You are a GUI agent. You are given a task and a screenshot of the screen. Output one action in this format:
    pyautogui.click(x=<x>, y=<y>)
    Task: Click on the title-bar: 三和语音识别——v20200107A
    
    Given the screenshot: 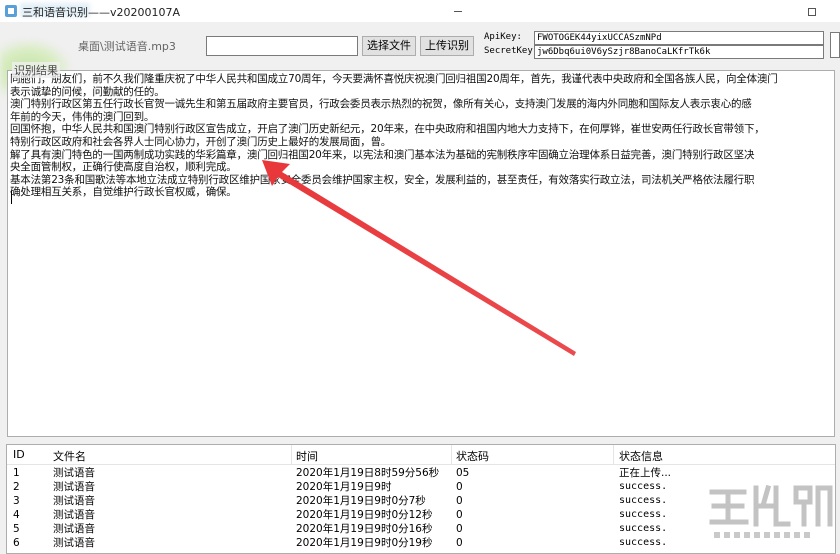 What is the action you would take?
    pyautogui.click(x=420, y=11)
    